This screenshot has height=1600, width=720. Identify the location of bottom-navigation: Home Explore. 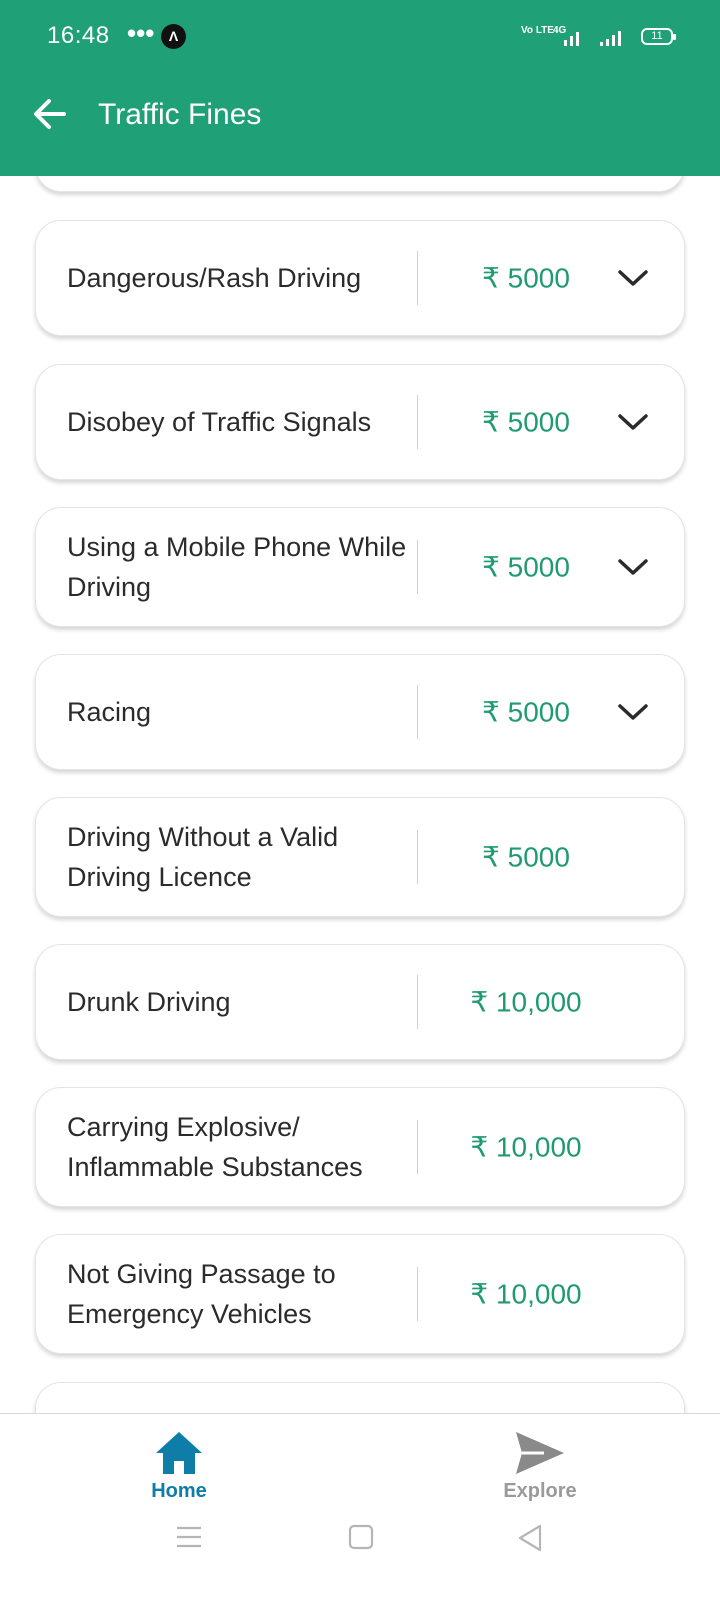
(360, 1506).